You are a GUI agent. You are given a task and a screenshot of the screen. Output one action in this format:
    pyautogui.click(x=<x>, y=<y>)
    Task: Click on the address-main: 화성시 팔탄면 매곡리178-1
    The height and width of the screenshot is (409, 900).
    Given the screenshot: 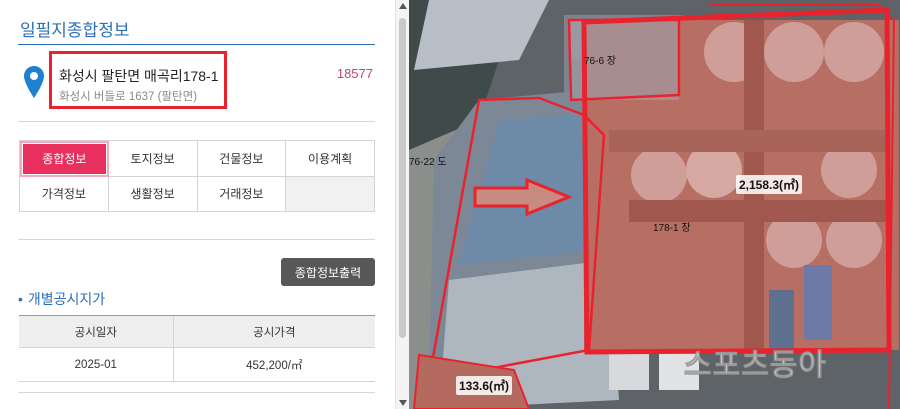 What is the action you would take?
    pyautogui.click(x=139, y=76)
    